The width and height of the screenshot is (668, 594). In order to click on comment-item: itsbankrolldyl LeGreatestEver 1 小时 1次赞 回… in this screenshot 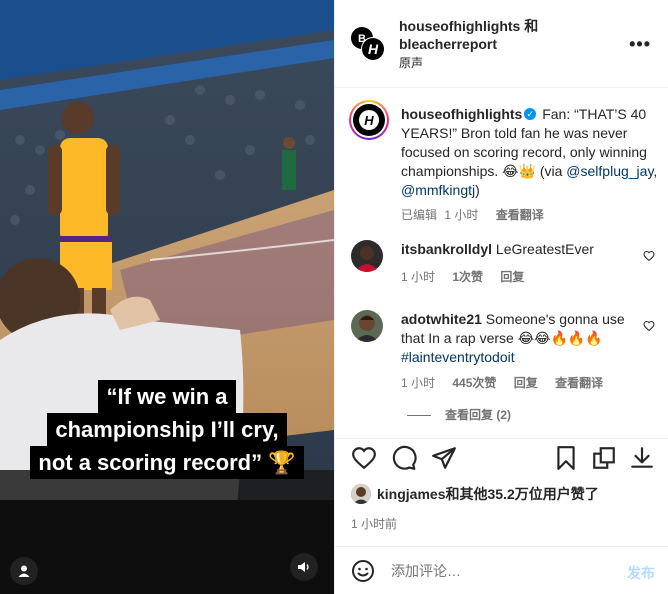, I will do `click(501, 266)`.